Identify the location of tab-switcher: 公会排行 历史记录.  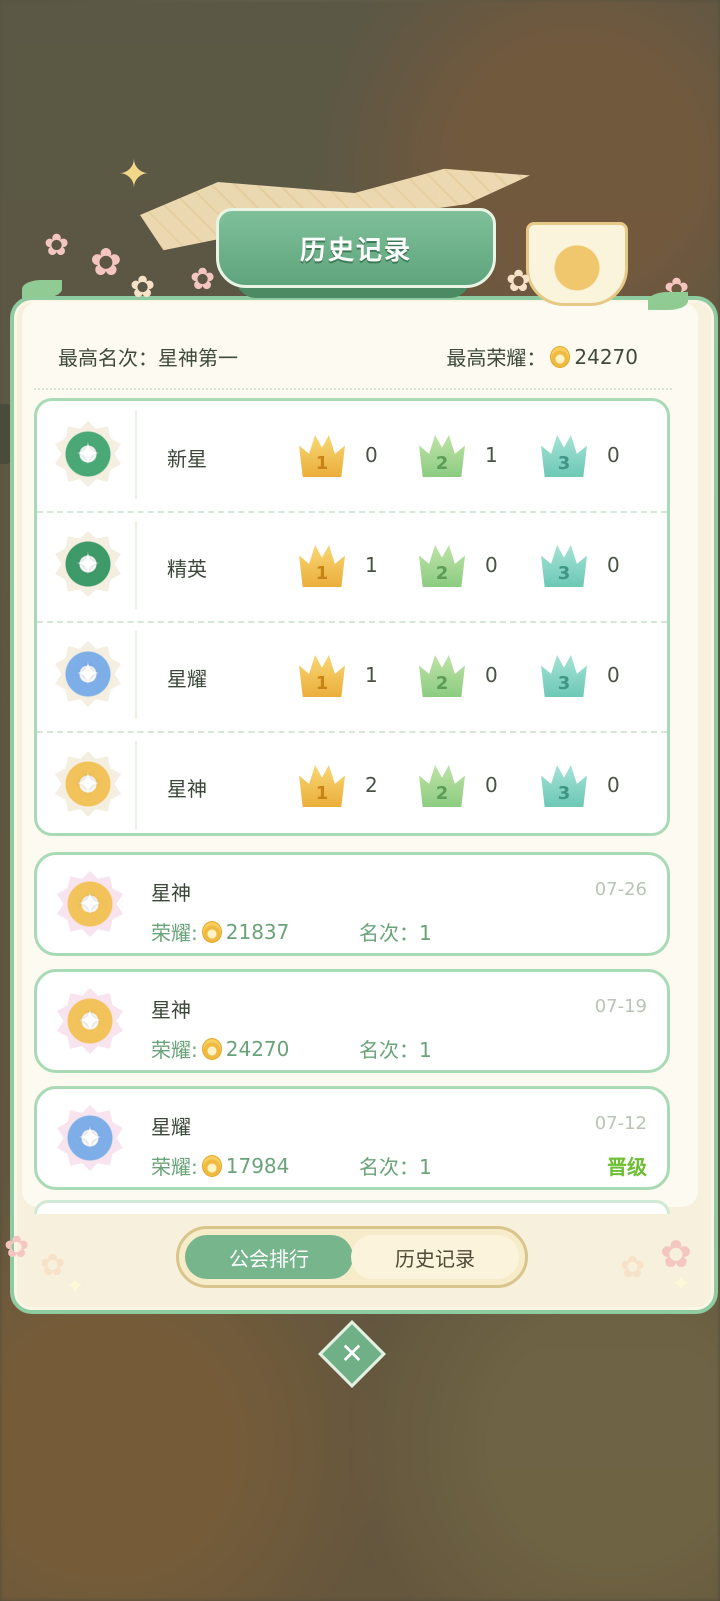
(352, 1257).